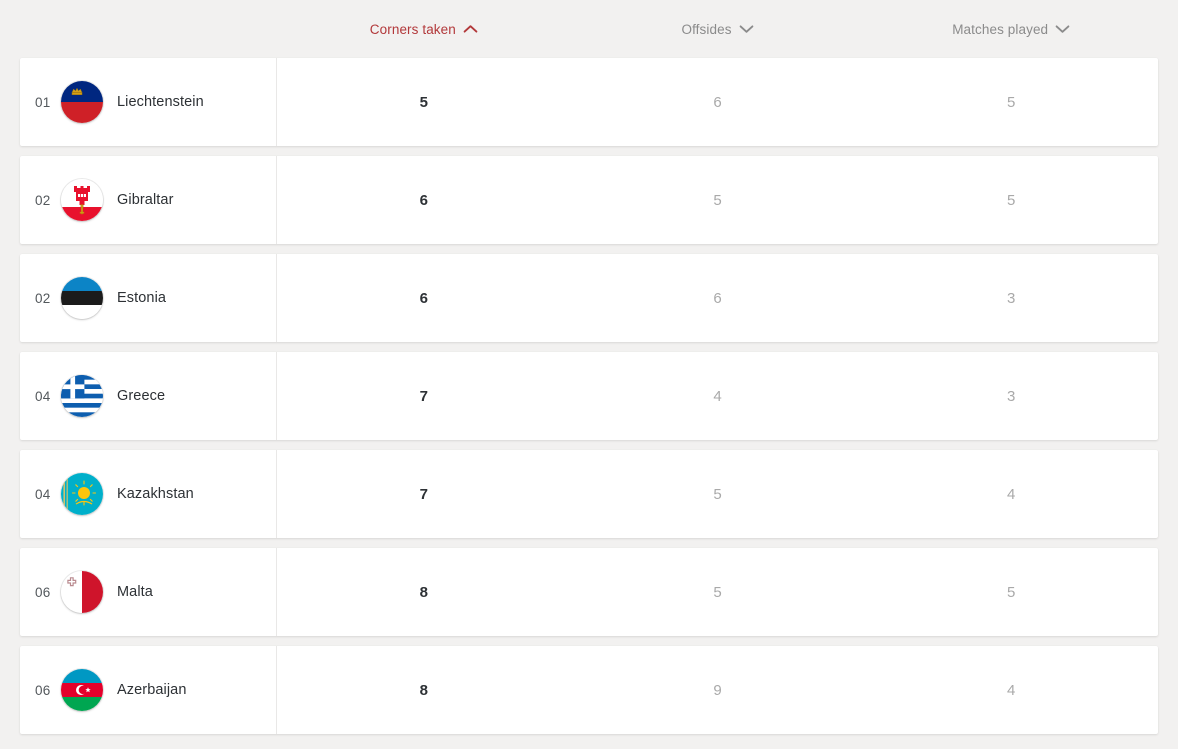 The width and height of the screenshot is (1178, 749). I want to click on cell-country: 06 Azerbaijan, so click(148, 690).